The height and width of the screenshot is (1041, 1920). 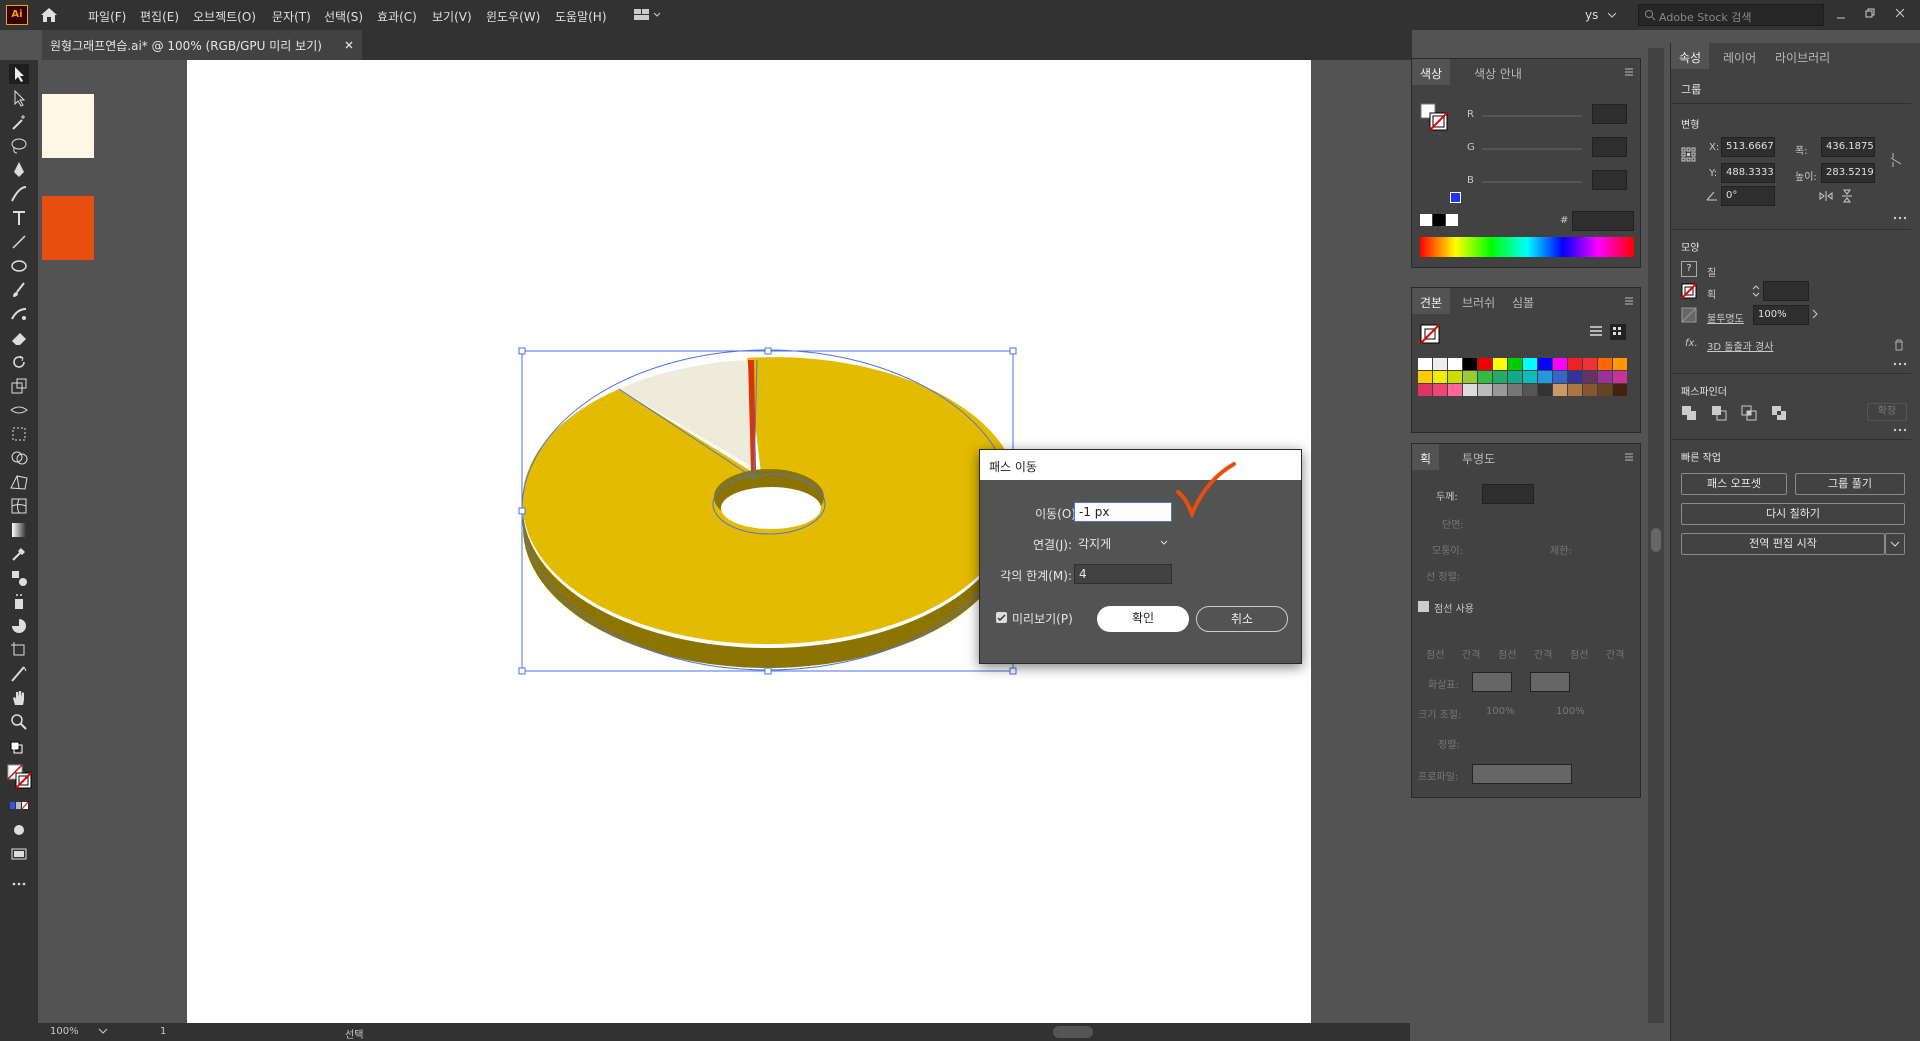 I want to click on profile-select, so click(x=1522, y=774).